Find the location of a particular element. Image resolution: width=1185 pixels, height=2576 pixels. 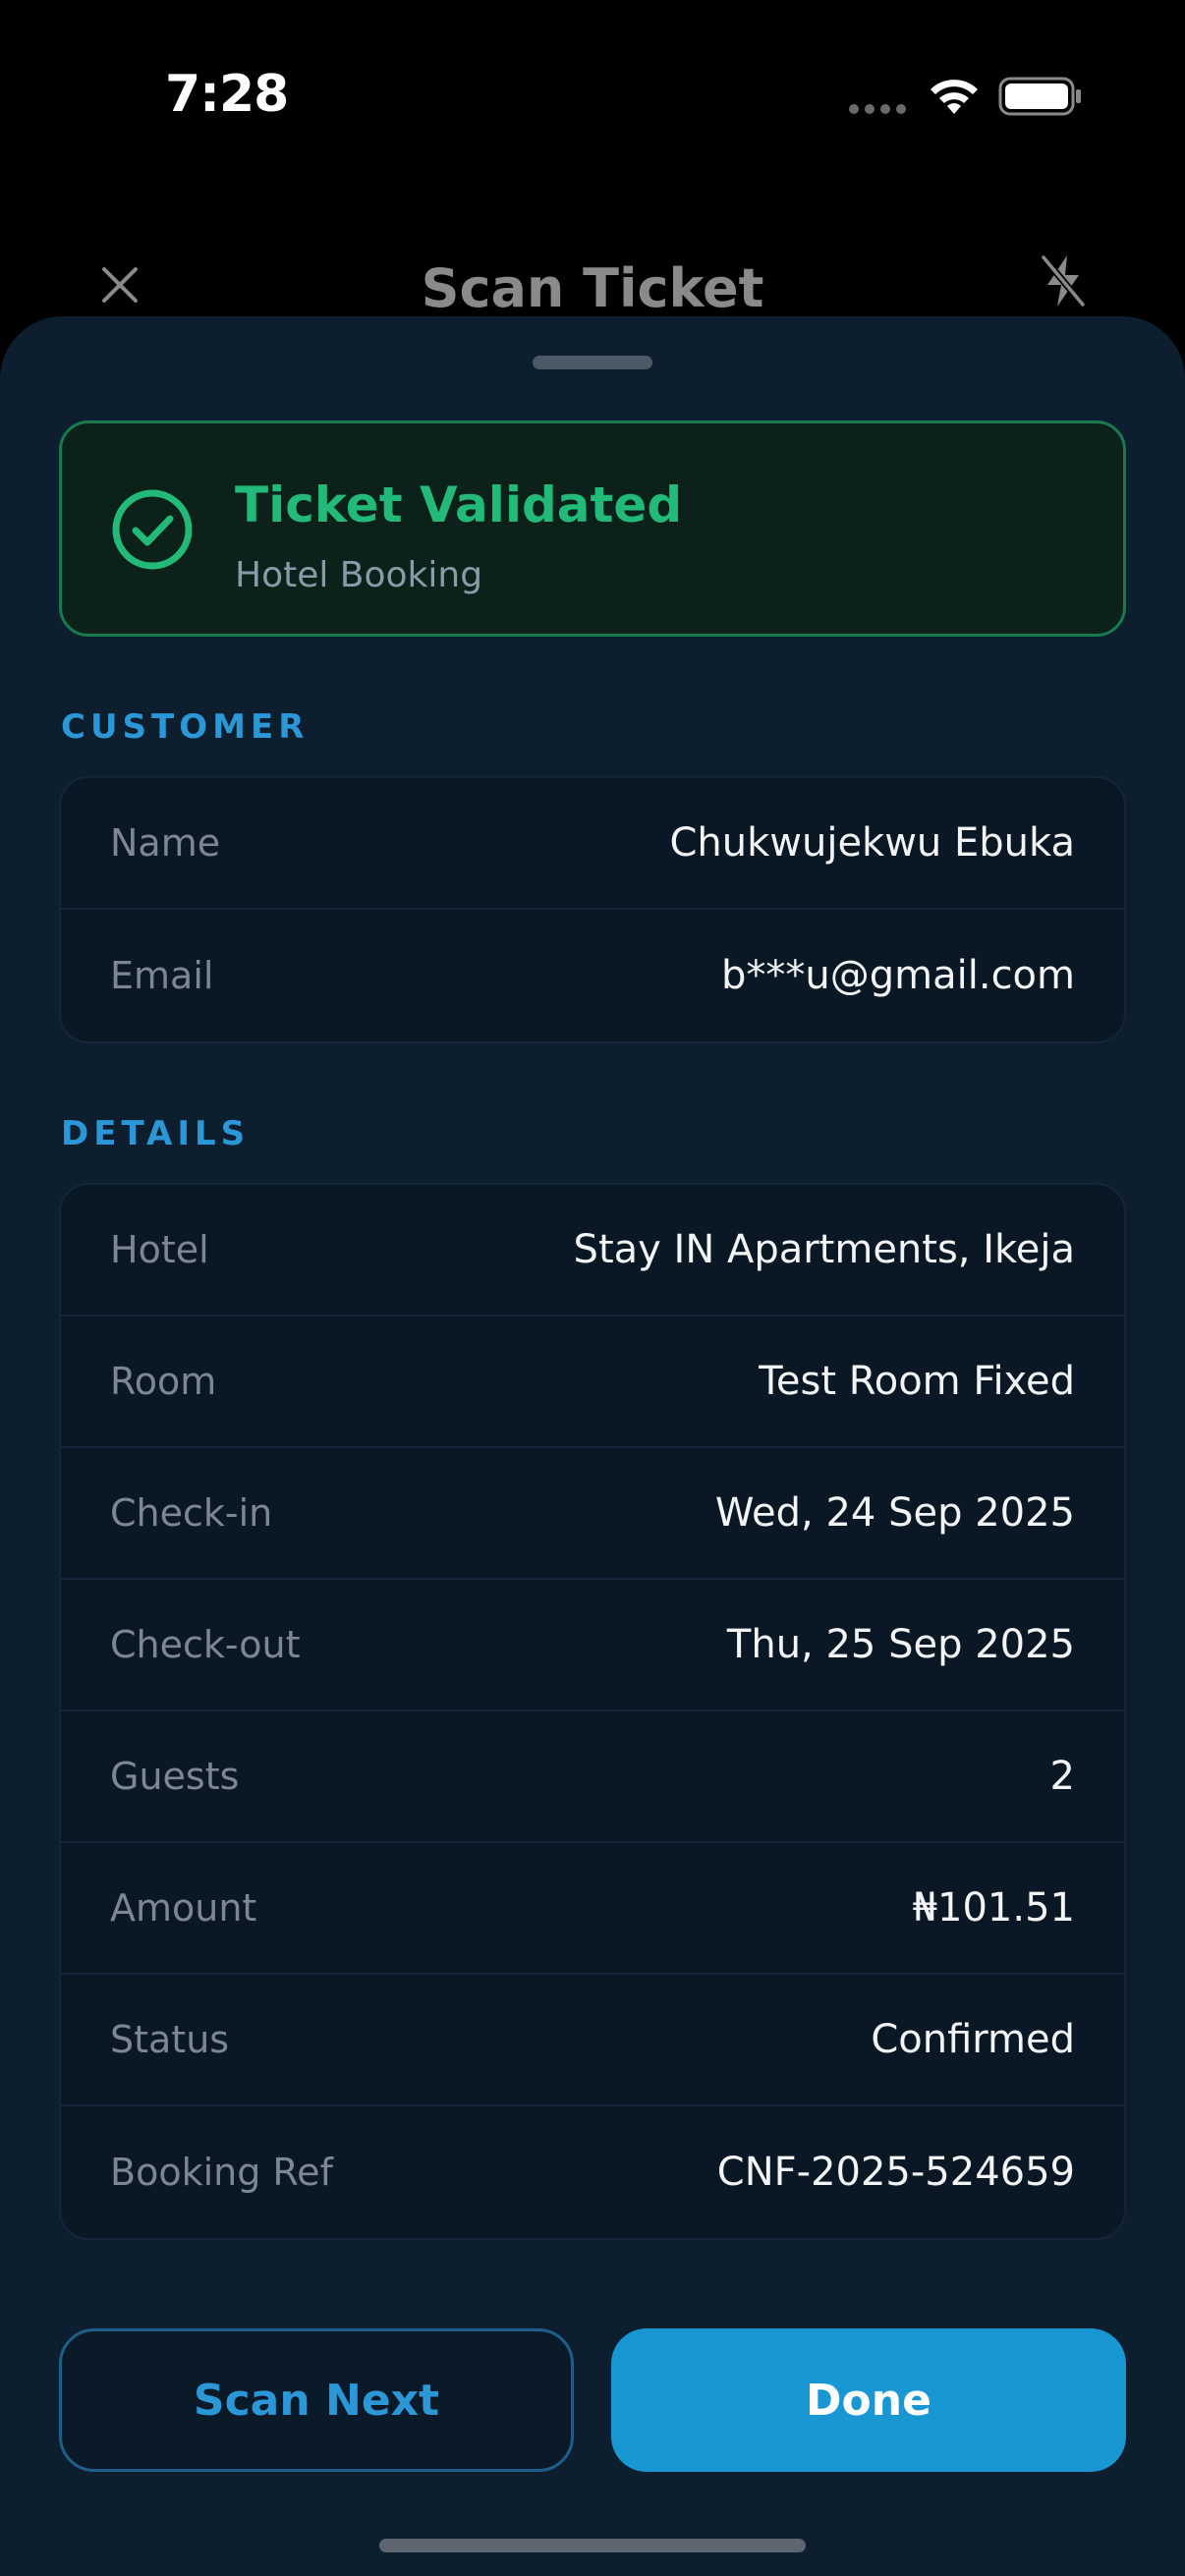

details-row-guests: Guests 2 is located at coordinates (592, 1777).